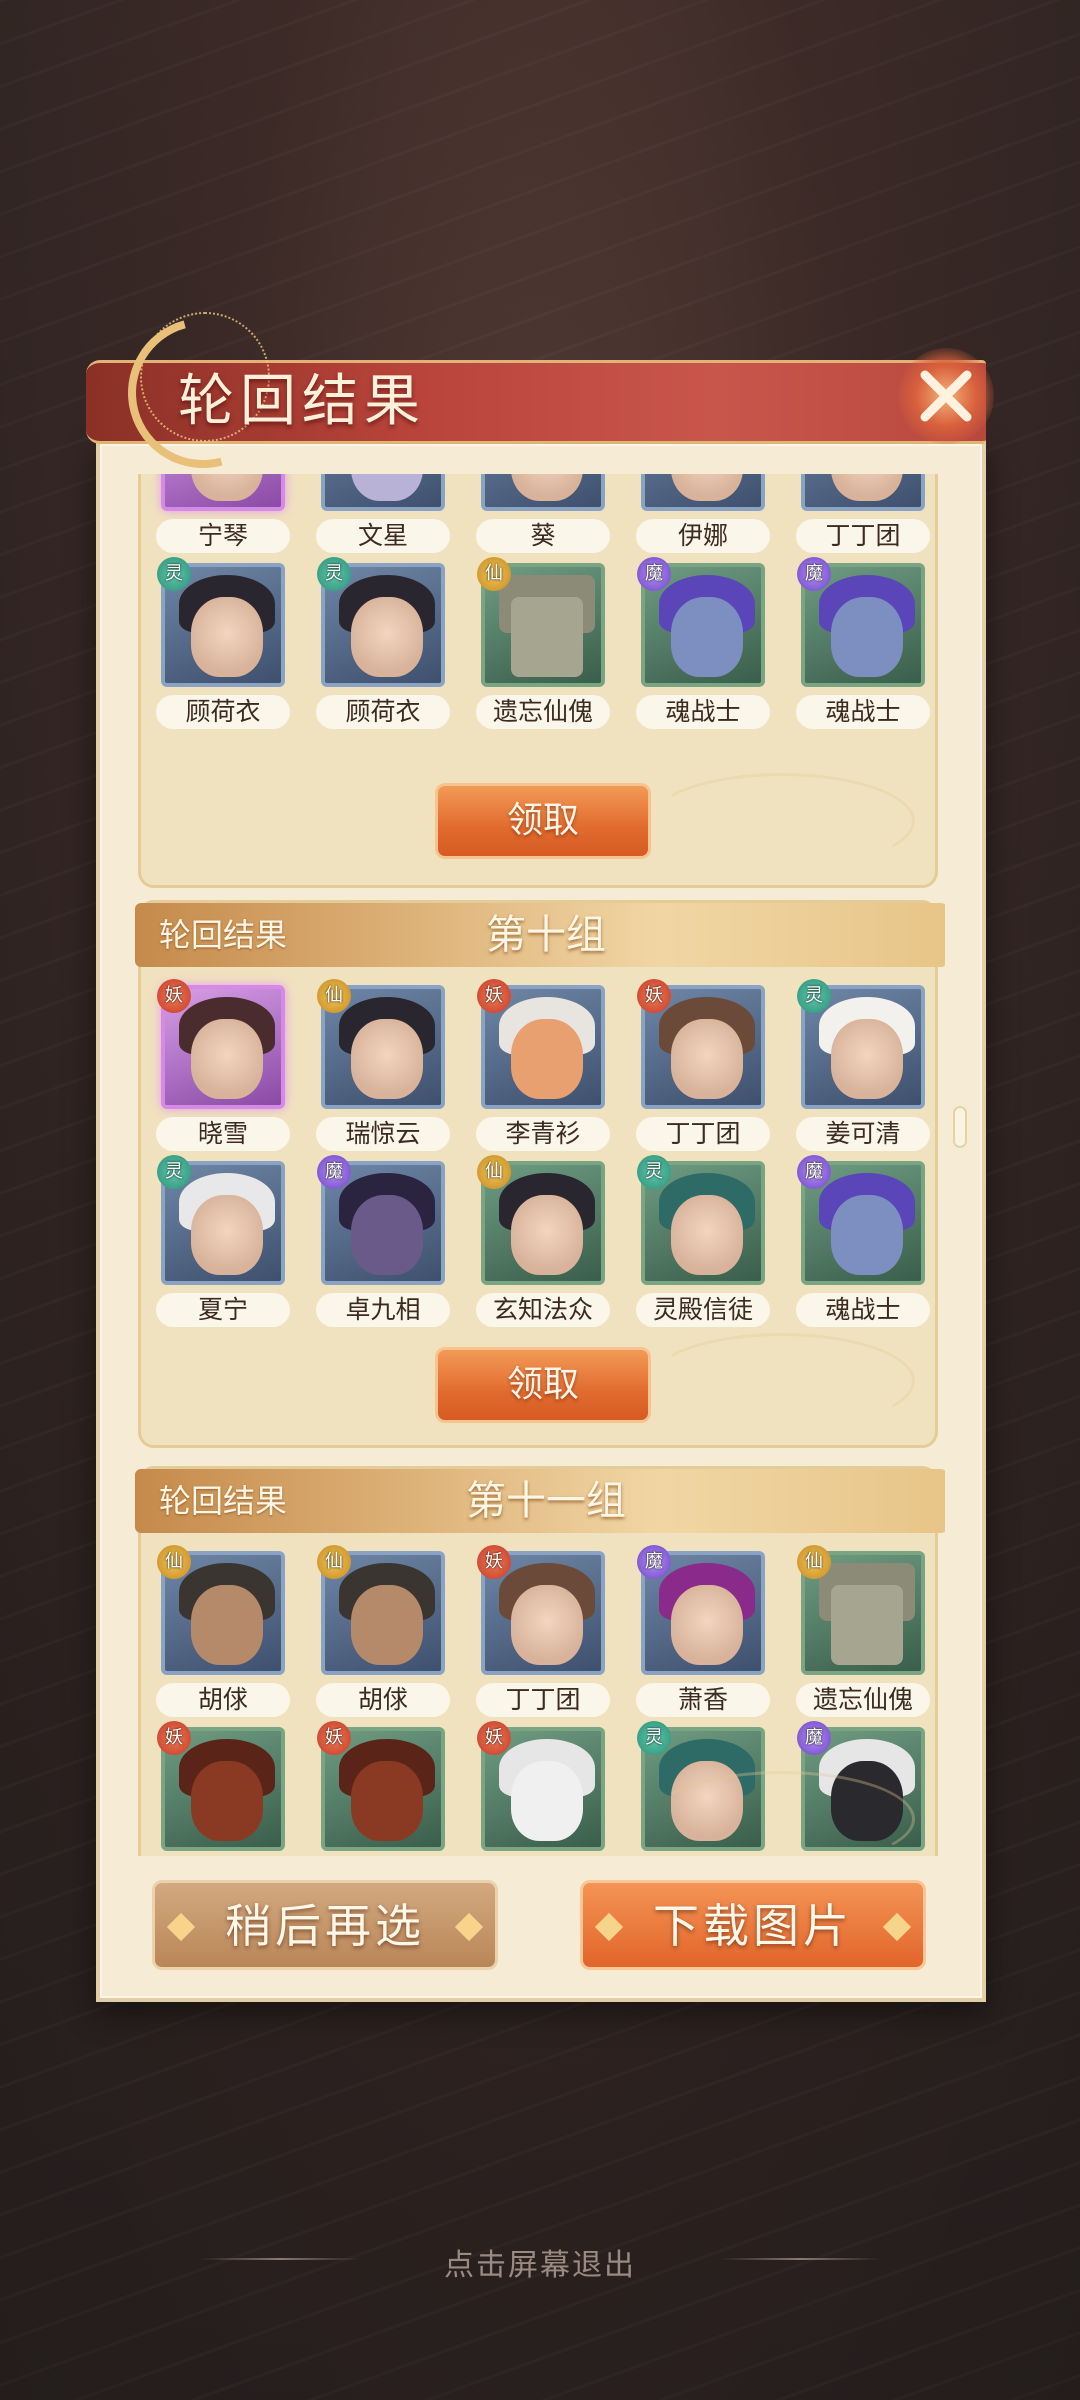 The height and width of the screenshot is (2400, 1080). Describe the element at coordinates (543, 1310) in the screenshot. I see `hero-name: 玄知法众` at that location.